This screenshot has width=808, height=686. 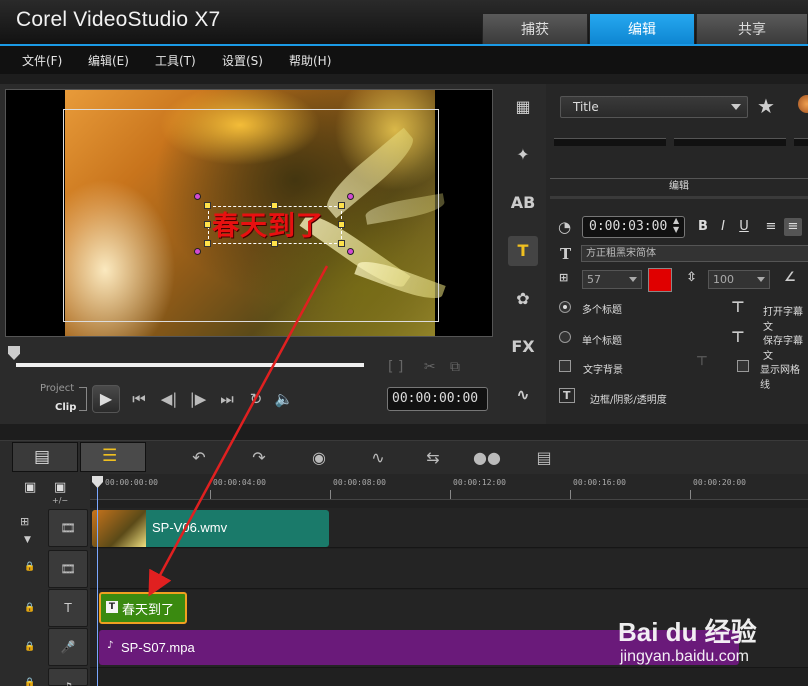 What do you see at coordinates (175, 60) in the screenshot?
I see `menu-tools: 工具(T)` at bounding box center [175, 60].